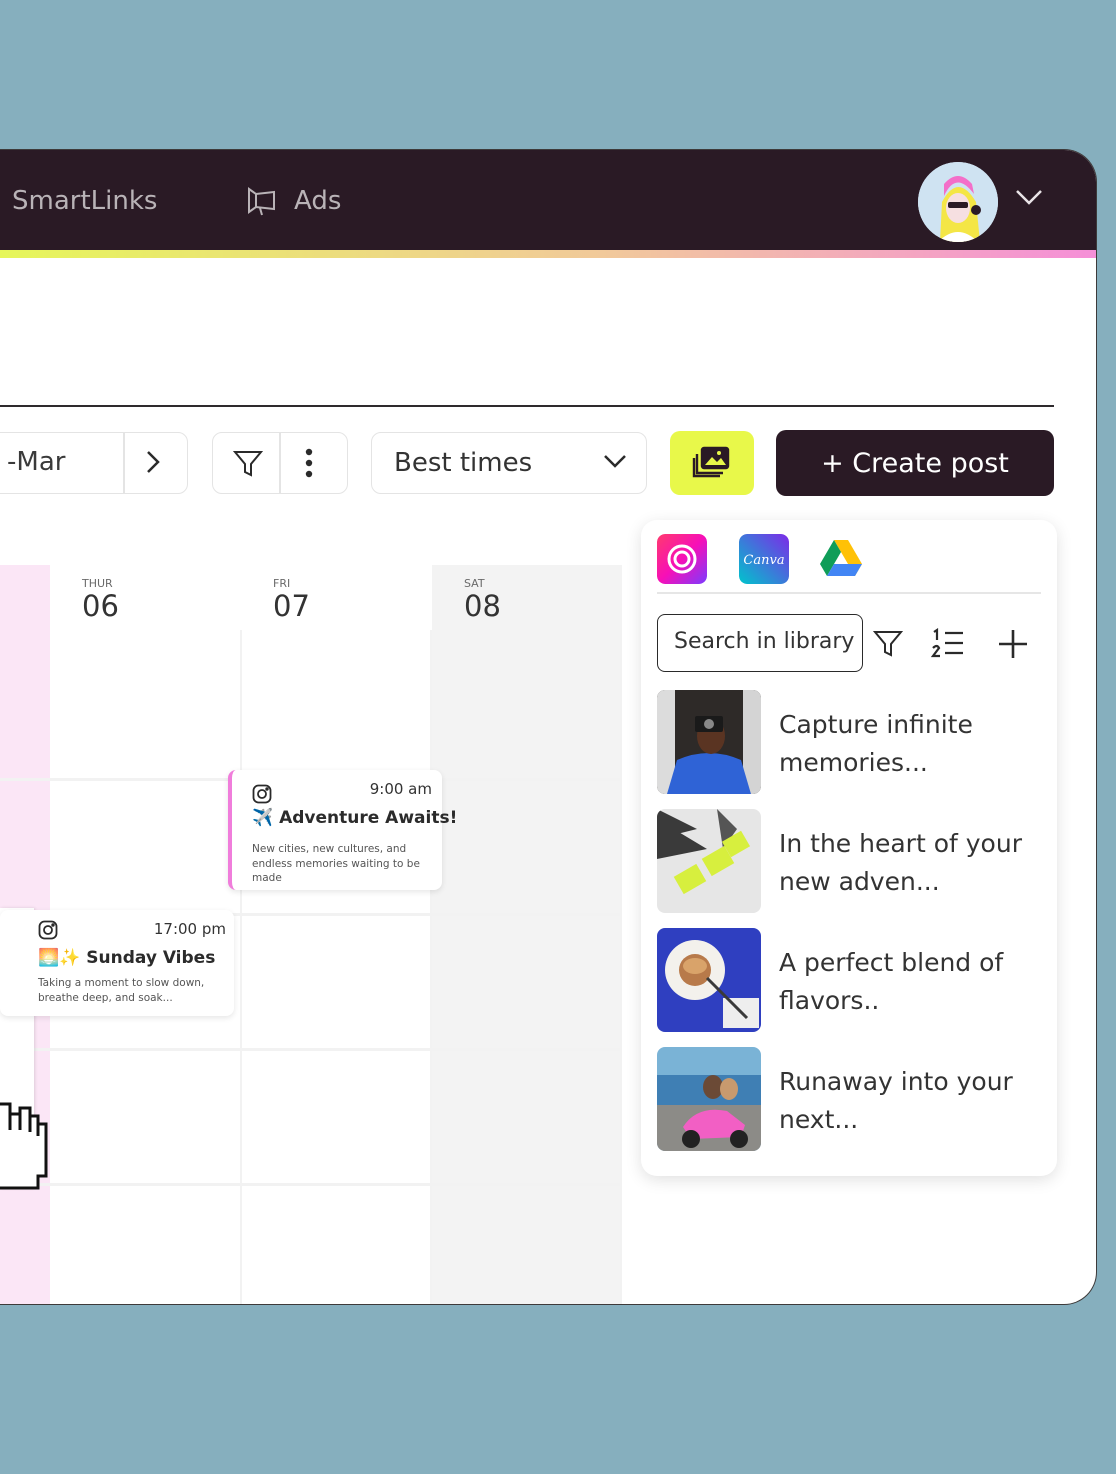 The image size is (1116, 1474). What do you see at coordinates (548, 254) in the screenshot?
I see `accent-gradient-bar` at bounding box center [548, 254].